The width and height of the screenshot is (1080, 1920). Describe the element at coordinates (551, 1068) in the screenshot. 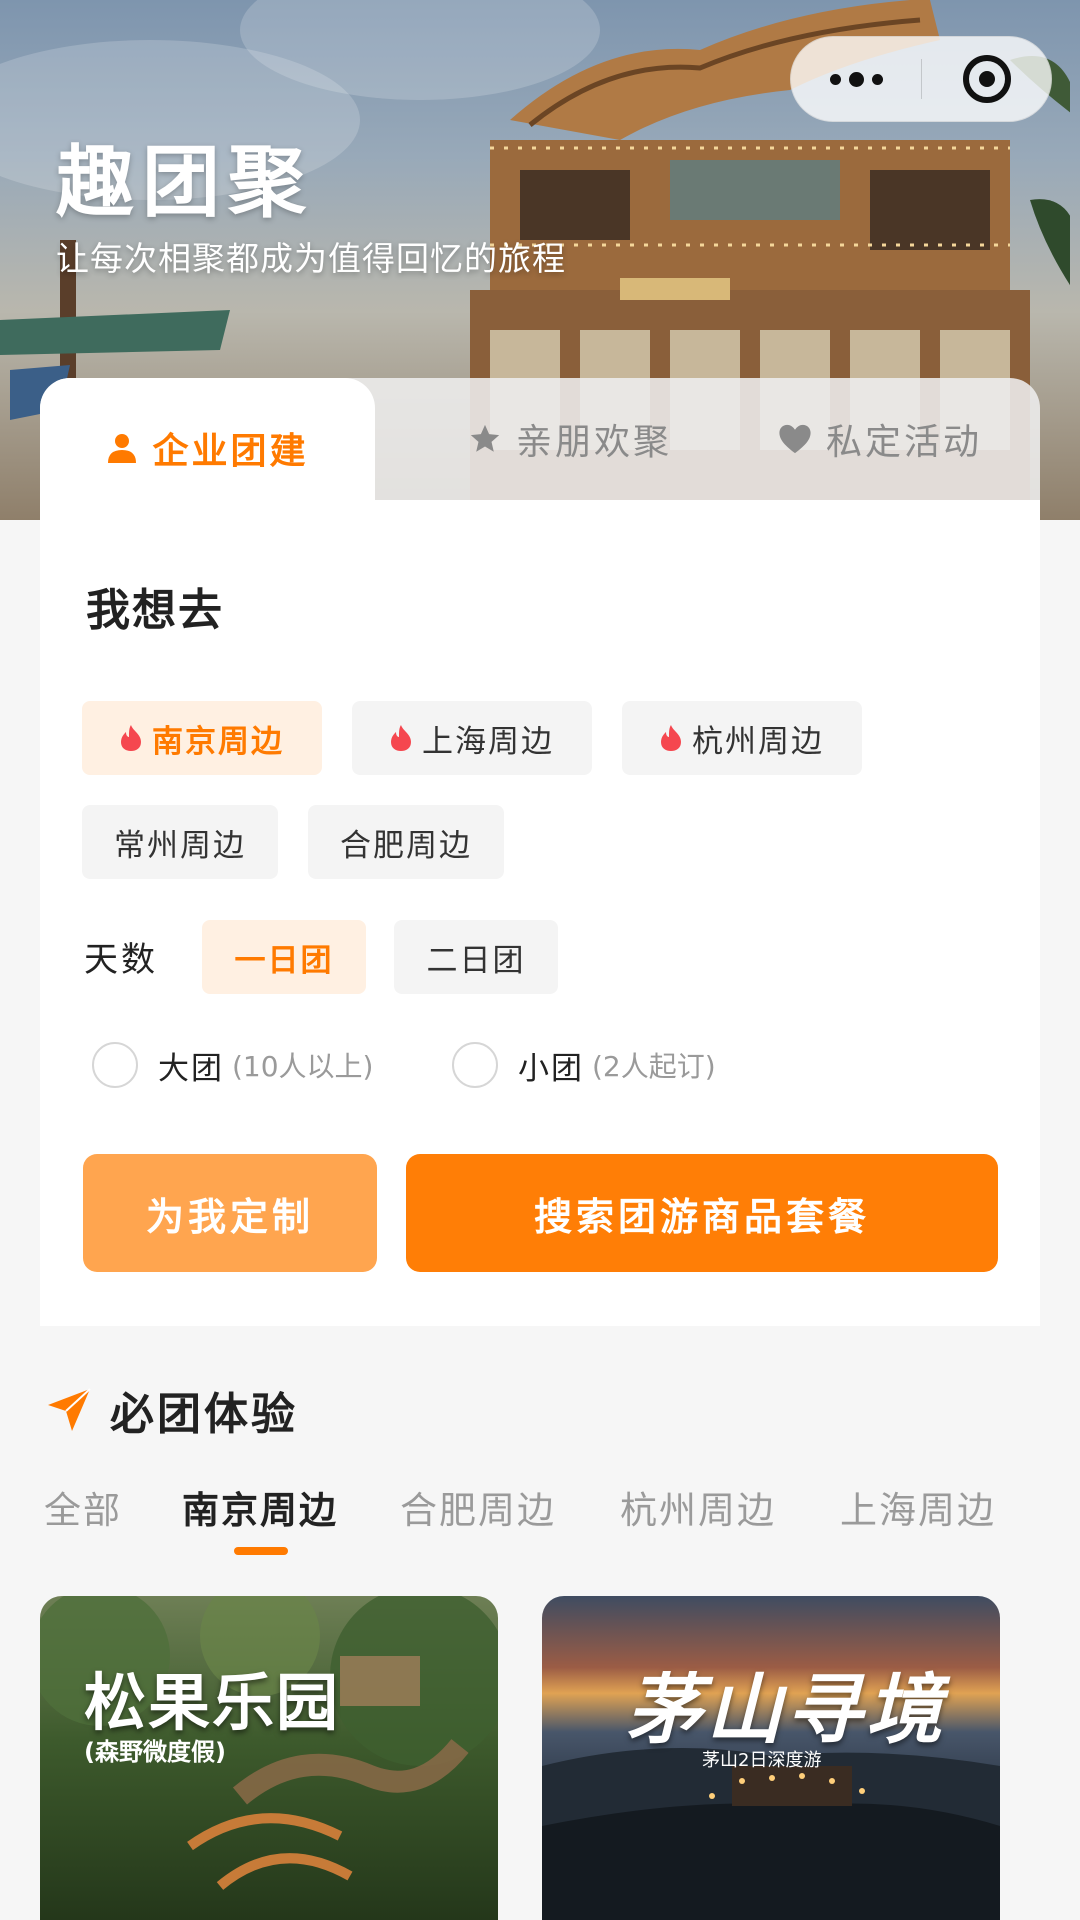

I see `radio-label: 小团` at that location.